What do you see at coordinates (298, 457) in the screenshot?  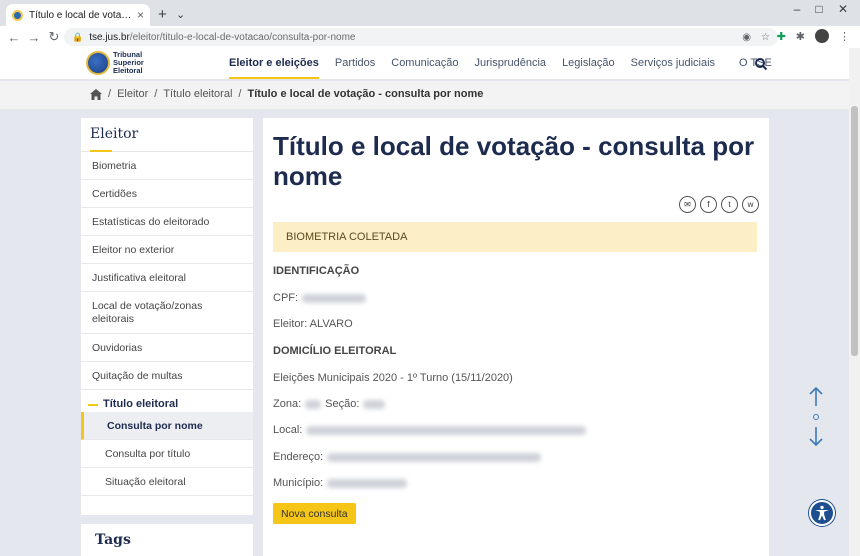 I see `endereco-label: Endereço:` at bounding box center [298, 457].